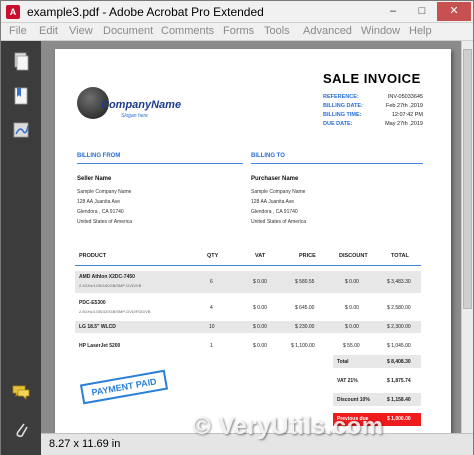  Describe the element at coordinates (393, 11) in the screenshot. I see `minimize-button: –` at that location.